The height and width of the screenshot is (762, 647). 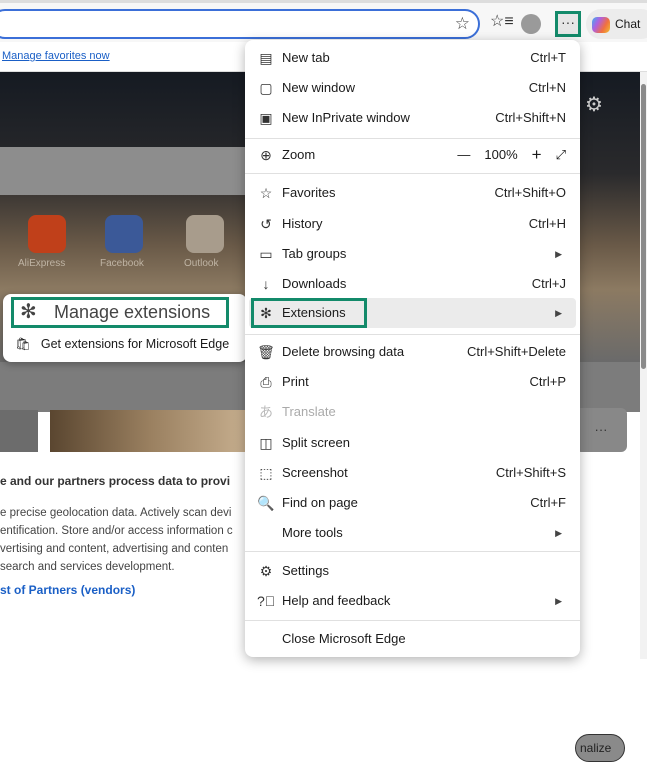 What do you see at coordinates (42, 263) in the screenshot?
I see `tile-label: AliExpress` at bounding box center [42, 263].